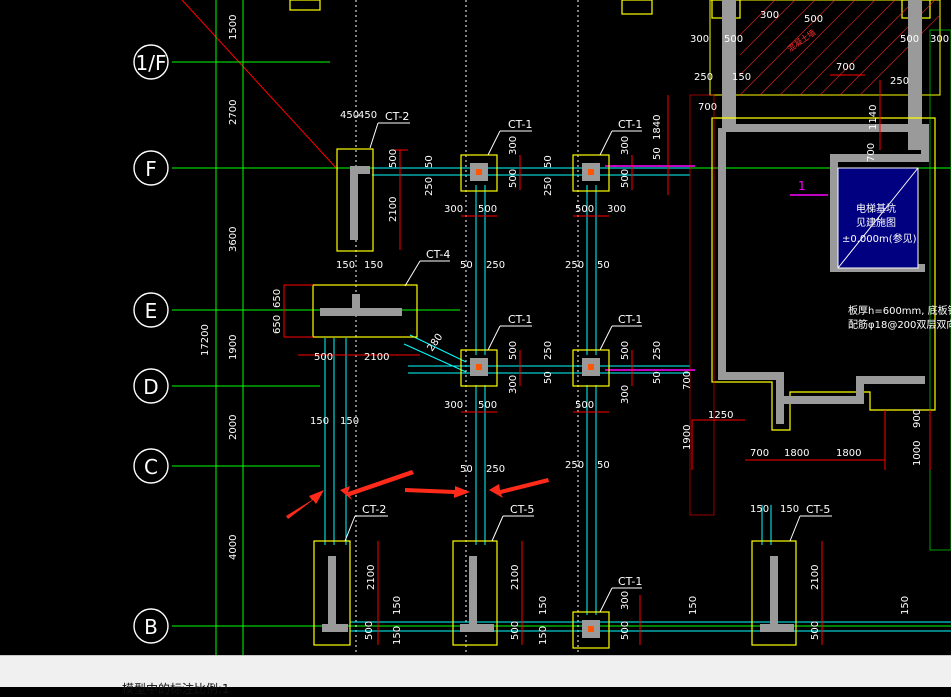 The image size is (951, 697). I want to click on cap-label-ct5-2: CT-5, so click(818, 509).